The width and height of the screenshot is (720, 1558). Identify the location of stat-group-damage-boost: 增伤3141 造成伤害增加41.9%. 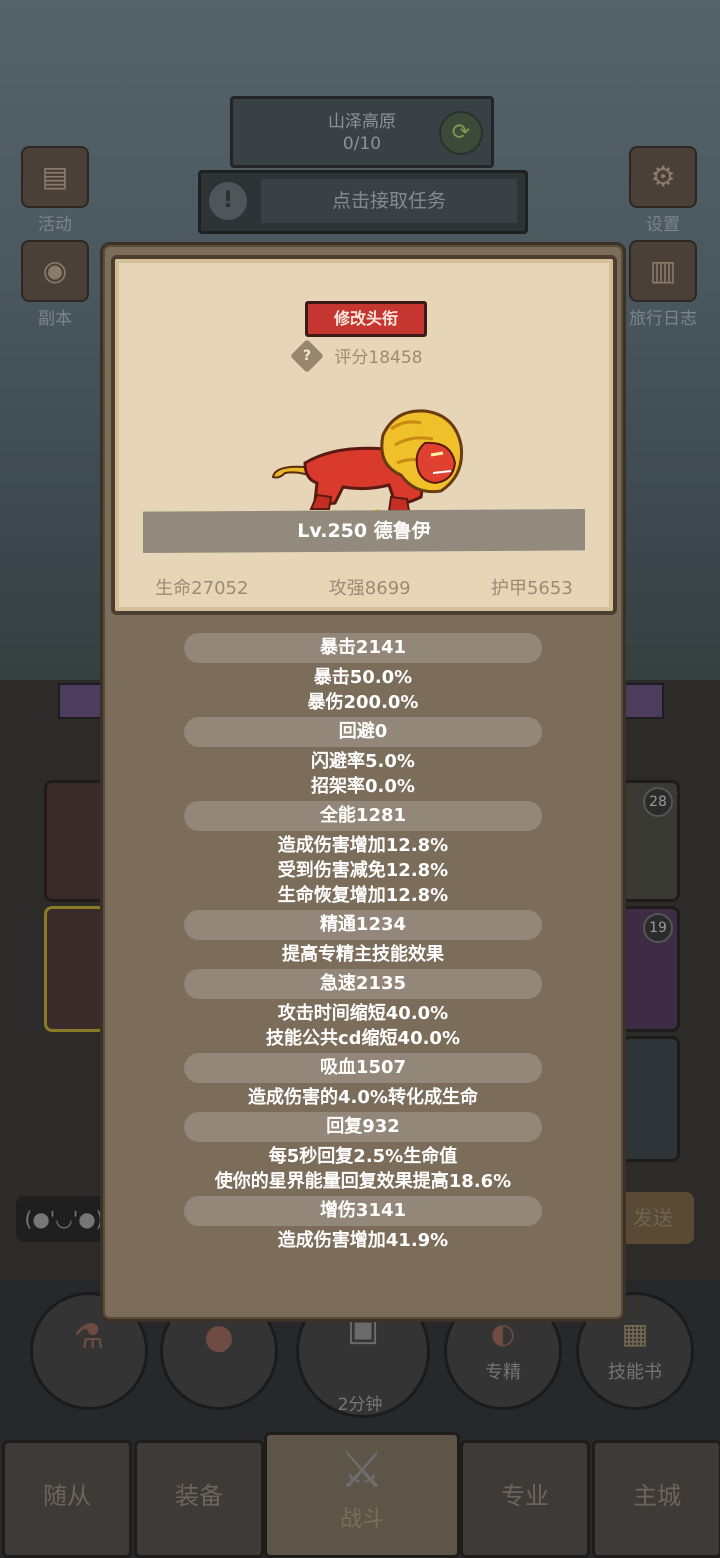
(363, 1224).